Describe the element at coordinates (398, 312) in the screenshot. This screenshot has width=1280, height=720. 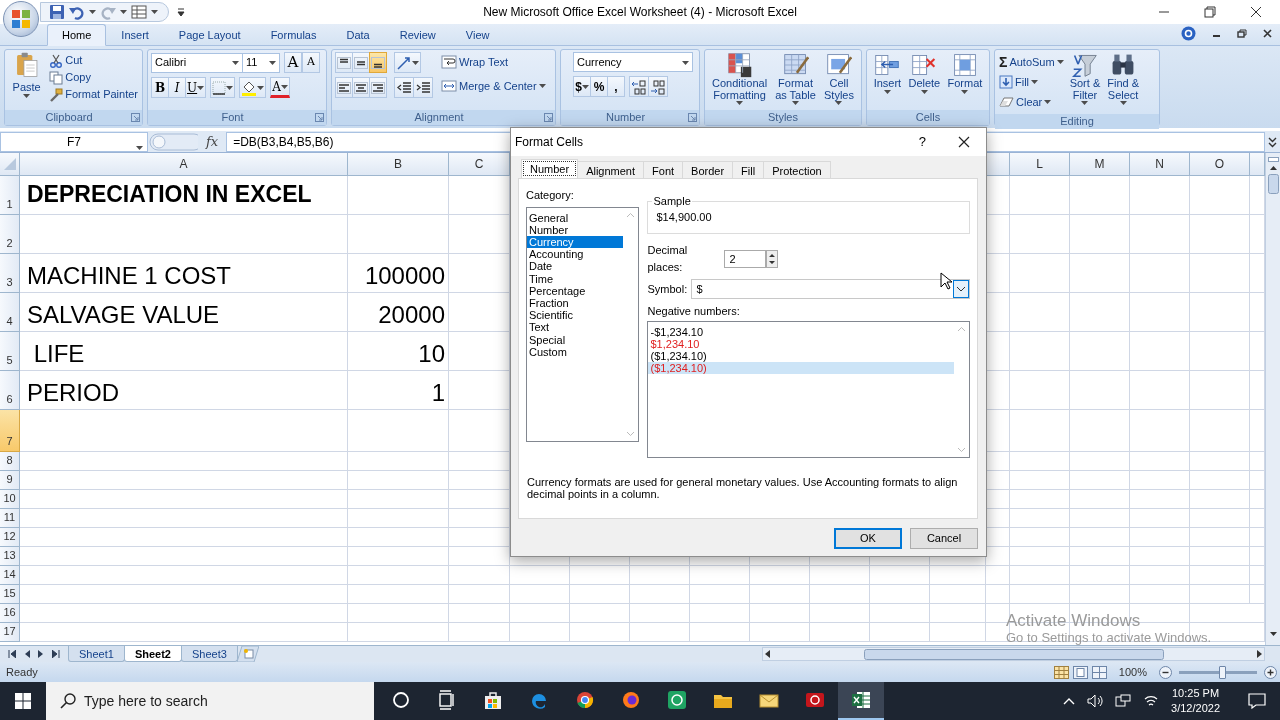
I see `table-cell: 20000` at that location.